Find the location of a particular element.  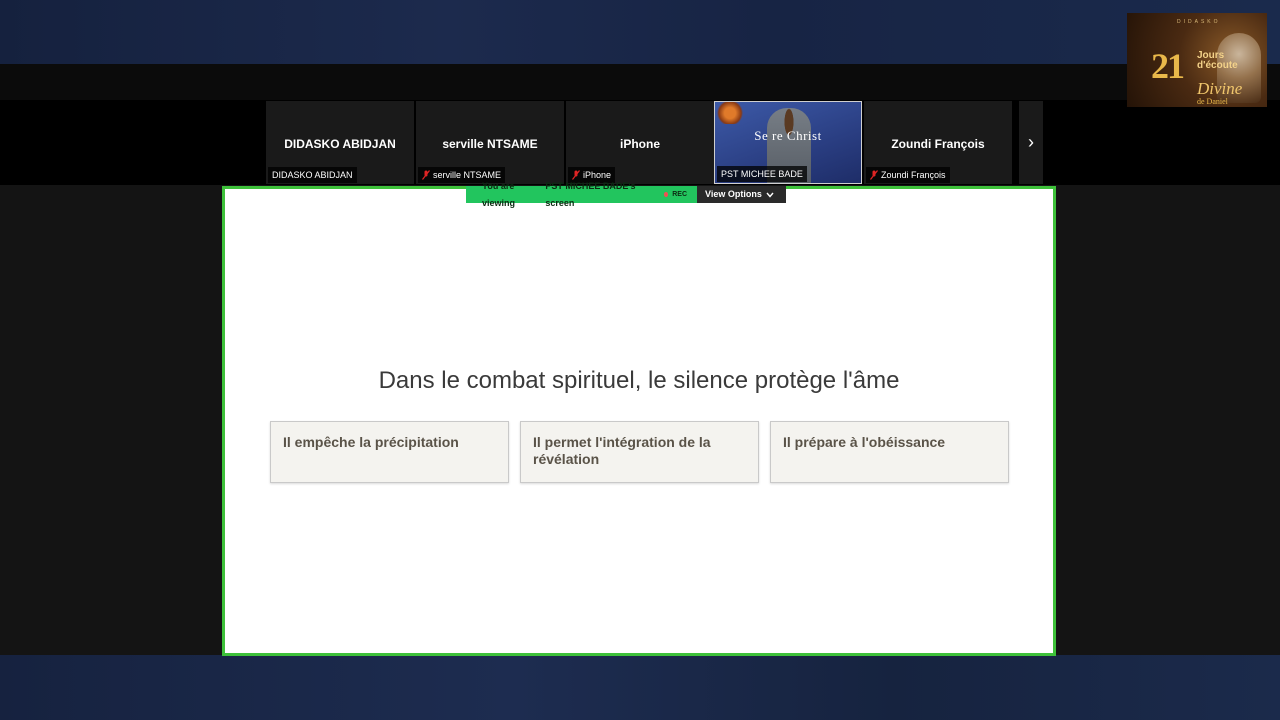

participant-tile: serville NTSAME serville NTSAME is located at coordinates (490, 142).